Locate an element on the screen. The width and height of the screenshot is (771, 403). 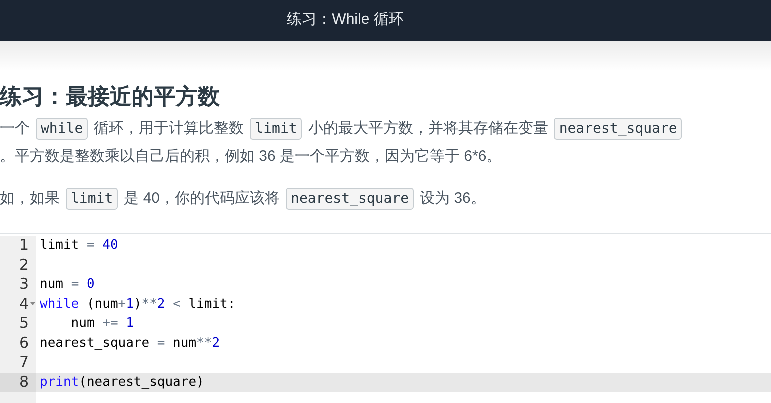
line-number: 6 is located at coordinates (24, 343).